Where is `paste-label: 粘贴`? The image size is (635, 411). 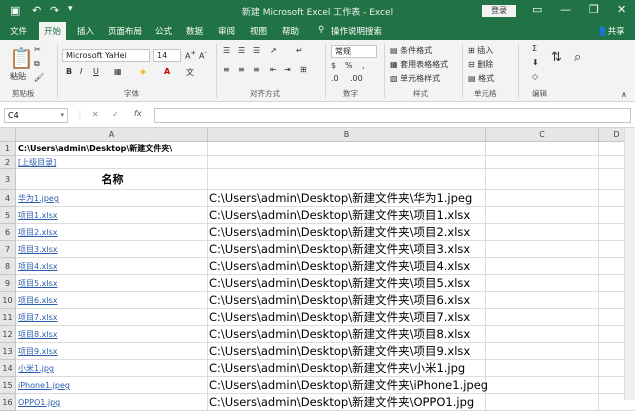 paste-label: 粘贴 is located at coordinates (18, 76).